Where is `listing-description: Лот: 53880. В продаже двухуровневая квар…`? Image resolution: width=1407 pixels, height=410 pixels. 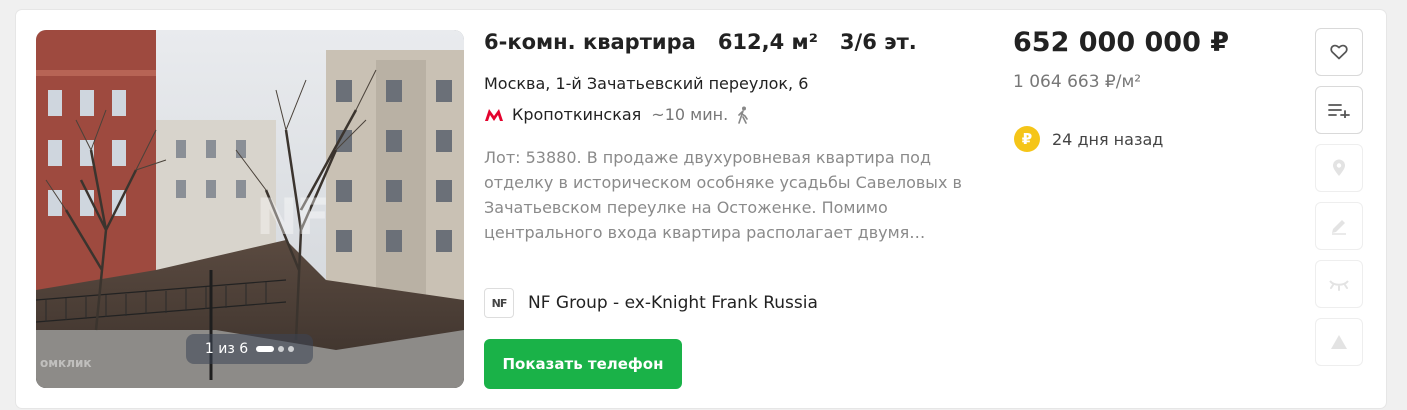 listing-description: Лот: 53880. В продаже двухуровневая квар… is located at coordinates (736, 195).